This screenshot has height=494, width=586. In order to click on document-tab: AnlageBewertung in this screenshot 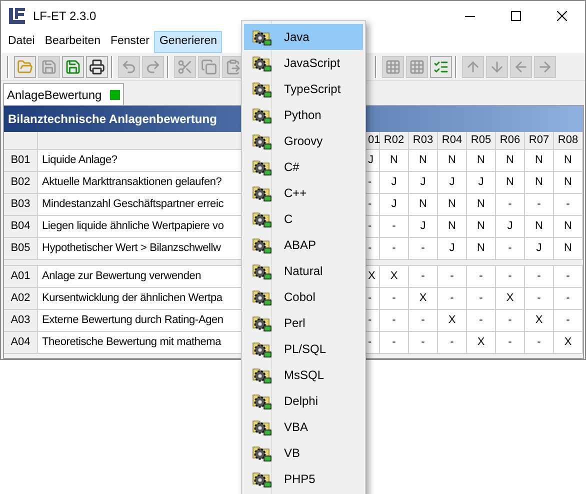, I will do `click(63, 94)`.